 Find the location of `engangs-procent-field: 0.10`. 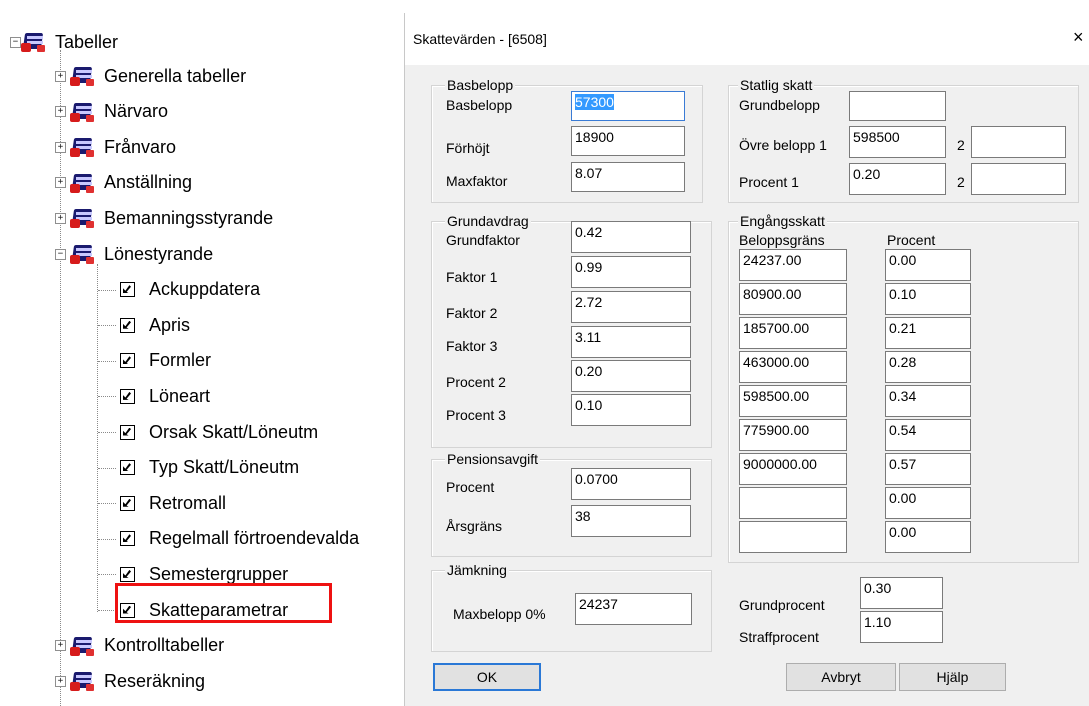

engangs-procent-field: 0.10 is located at coordinates (928, 299).